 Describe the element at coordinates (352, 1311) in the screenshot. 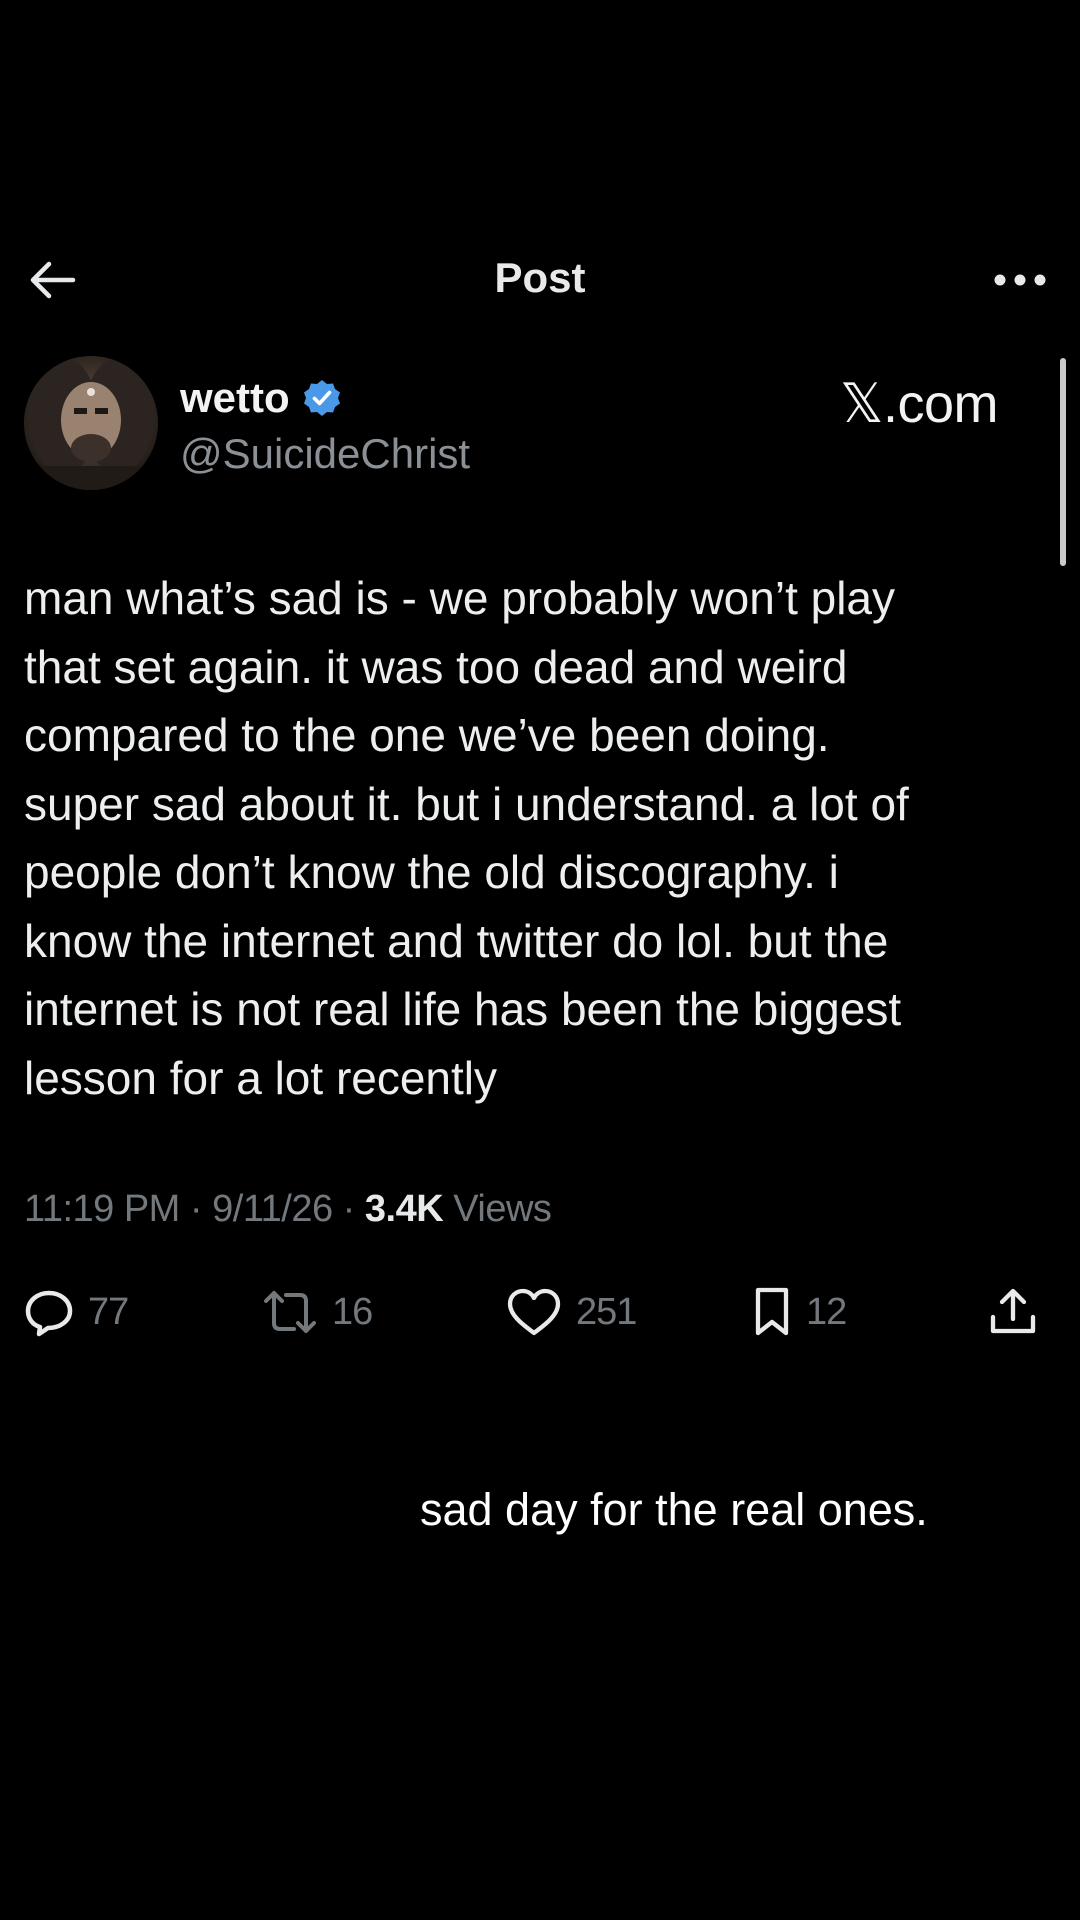

I see `repost-count: 16` at that location.